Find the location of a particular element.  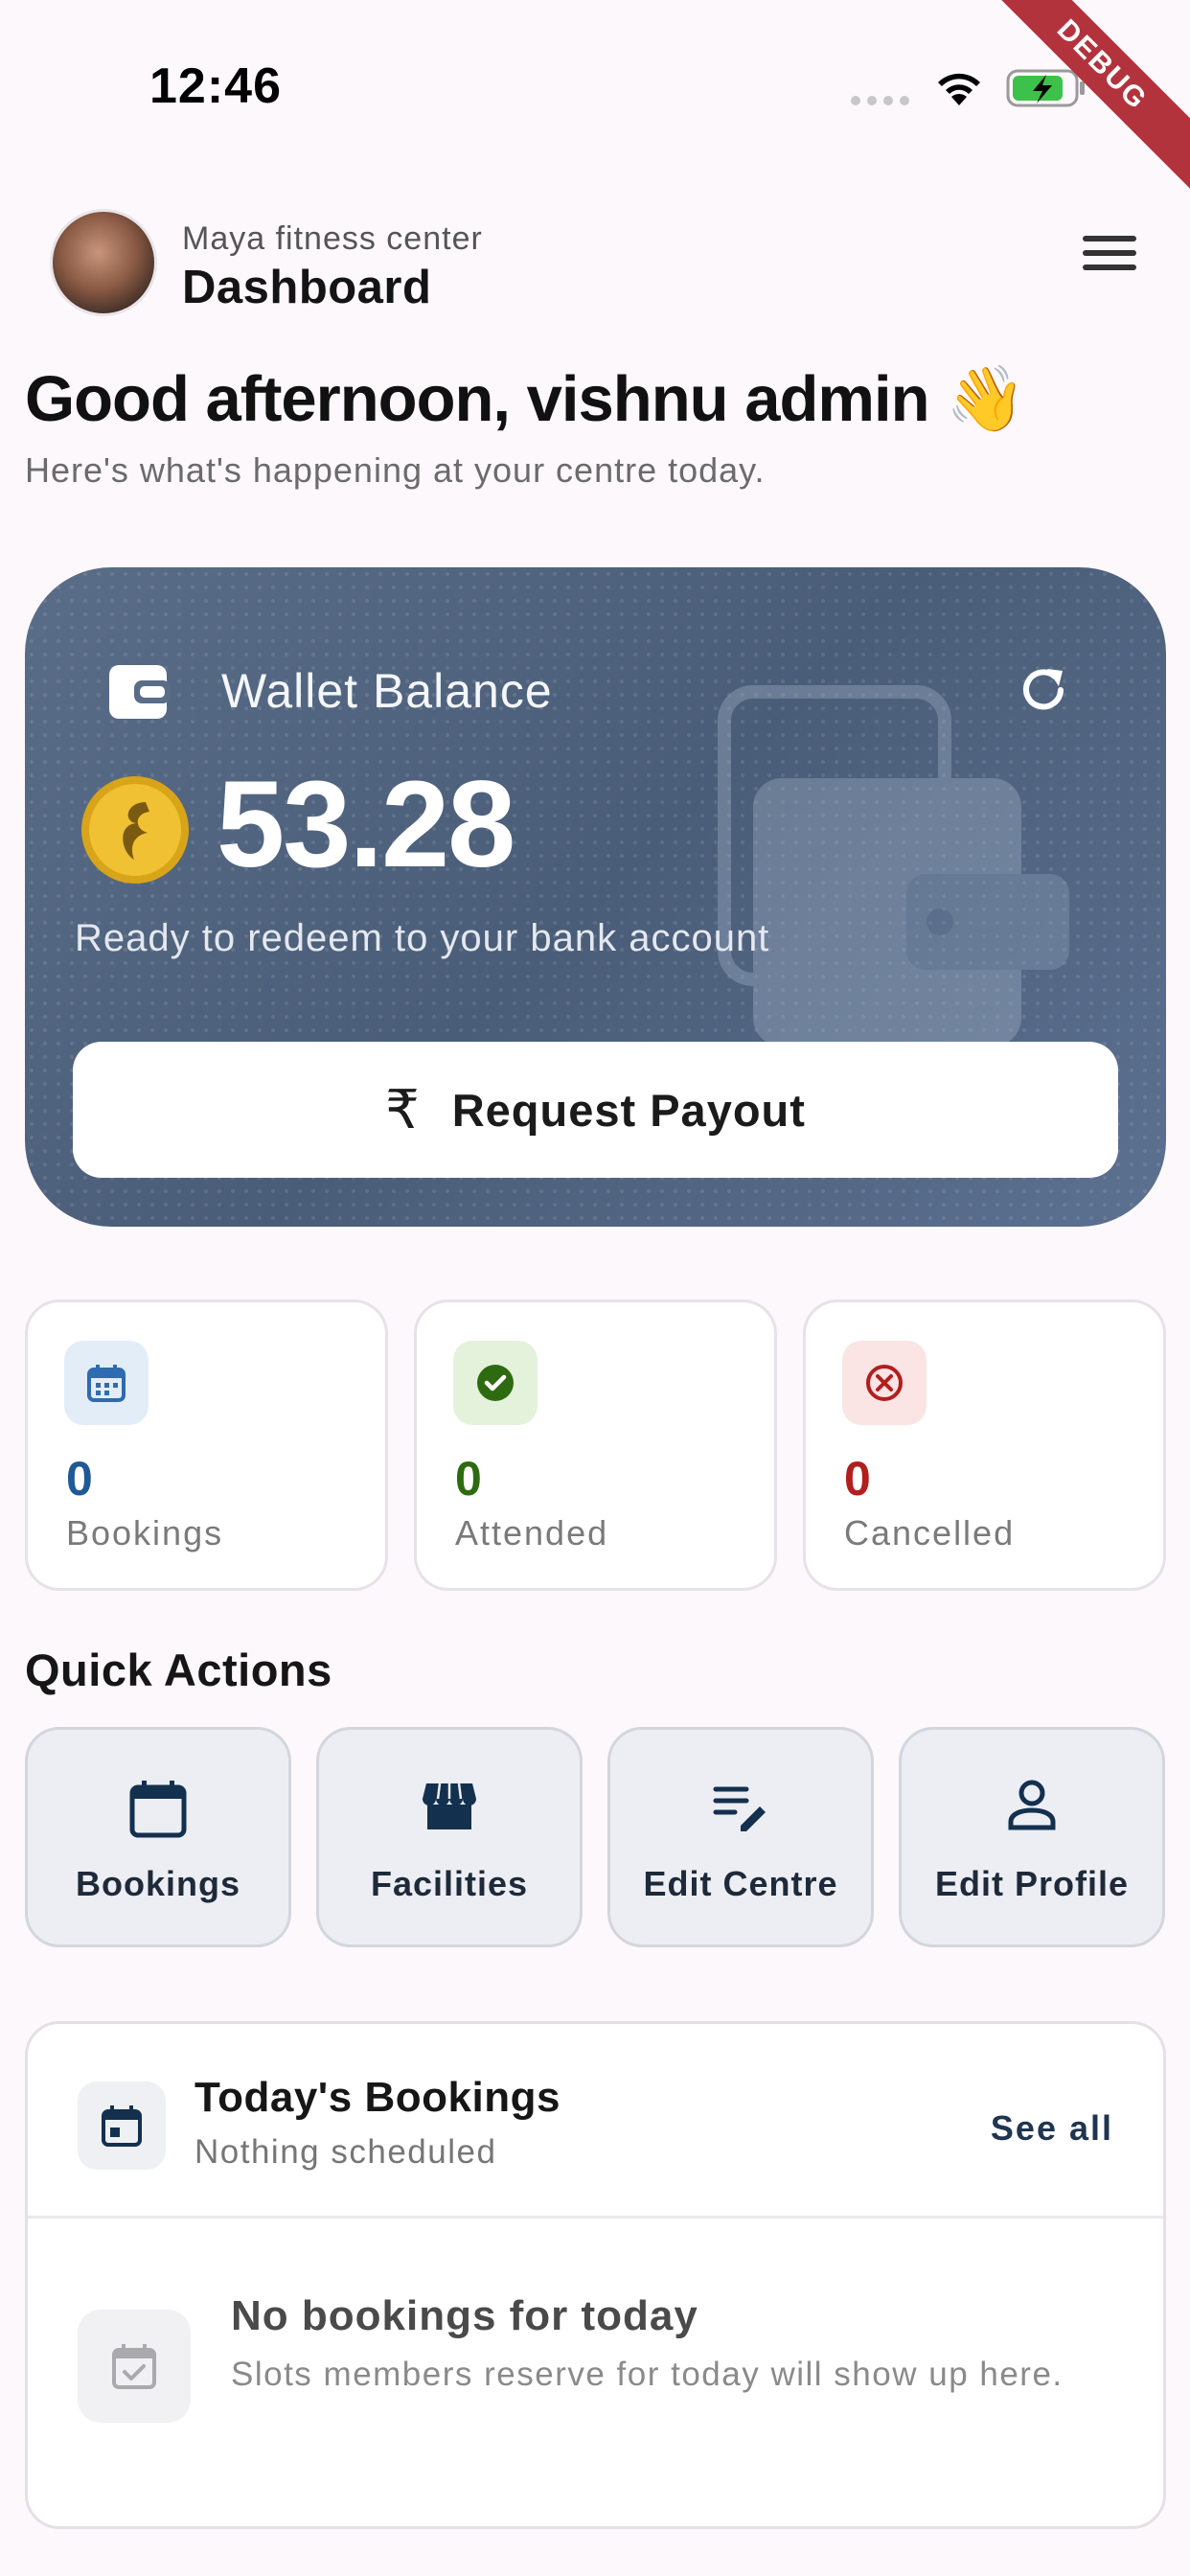

greeting-title: Good afternoon, vishnu admin 👋 is located at coordinates (526, 399).